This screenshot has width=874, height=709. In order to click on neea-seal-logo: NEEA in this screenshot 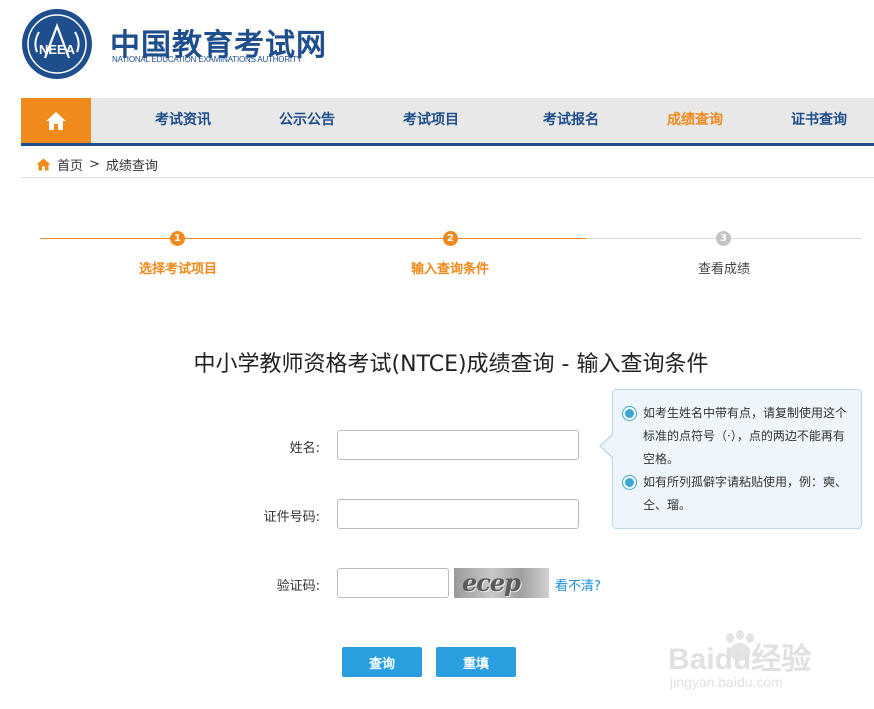, I will do `click(57, 44)`.